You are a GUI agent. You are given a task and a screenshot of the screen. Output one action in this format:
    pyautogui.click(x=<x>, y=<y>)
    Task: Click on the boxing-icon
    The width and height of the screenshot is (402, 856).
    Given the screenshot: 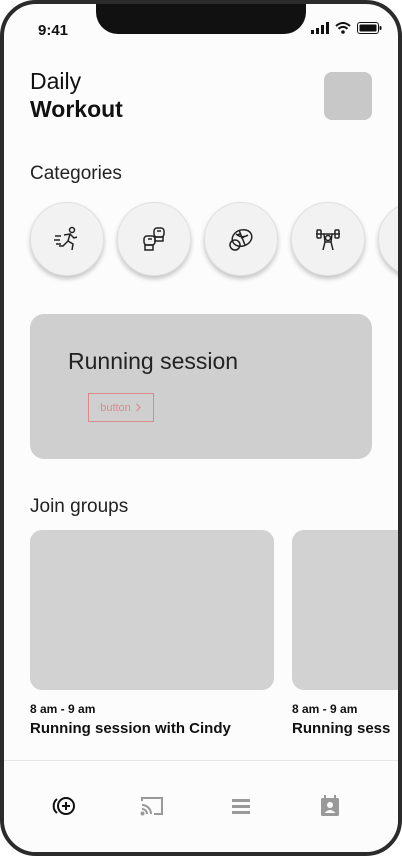 What is the action you would take?
    pyautogui.click(x=154, y=239)
    